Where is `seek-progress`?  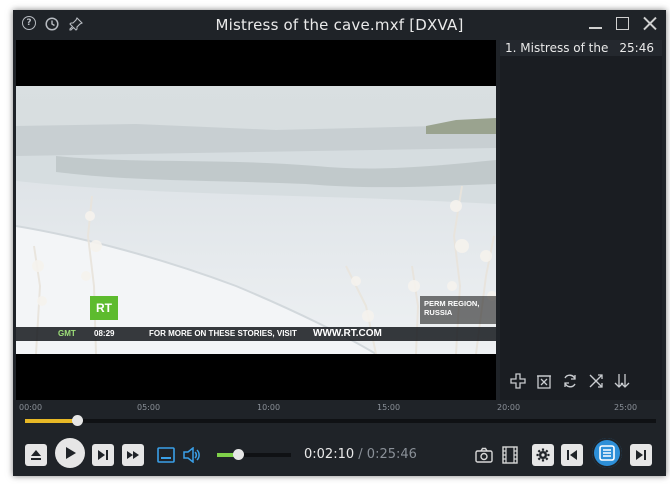
seek-progress is located at coordinates (52, 421).